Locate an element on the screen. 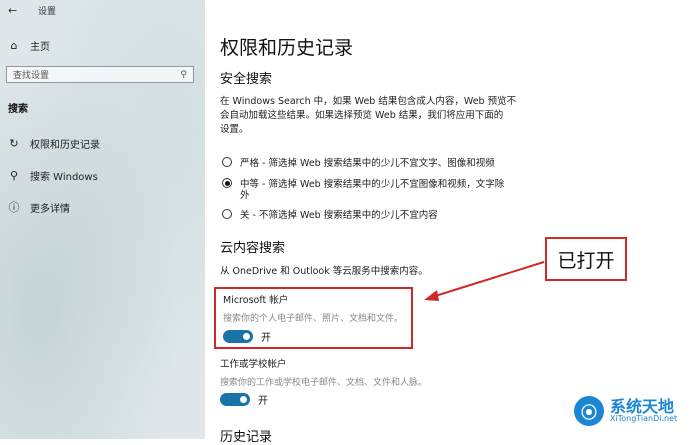 The height and width of the screenshot is (445, 693). sidebar-item-label: 搜索 Windows is located at coordinates (64, 177).